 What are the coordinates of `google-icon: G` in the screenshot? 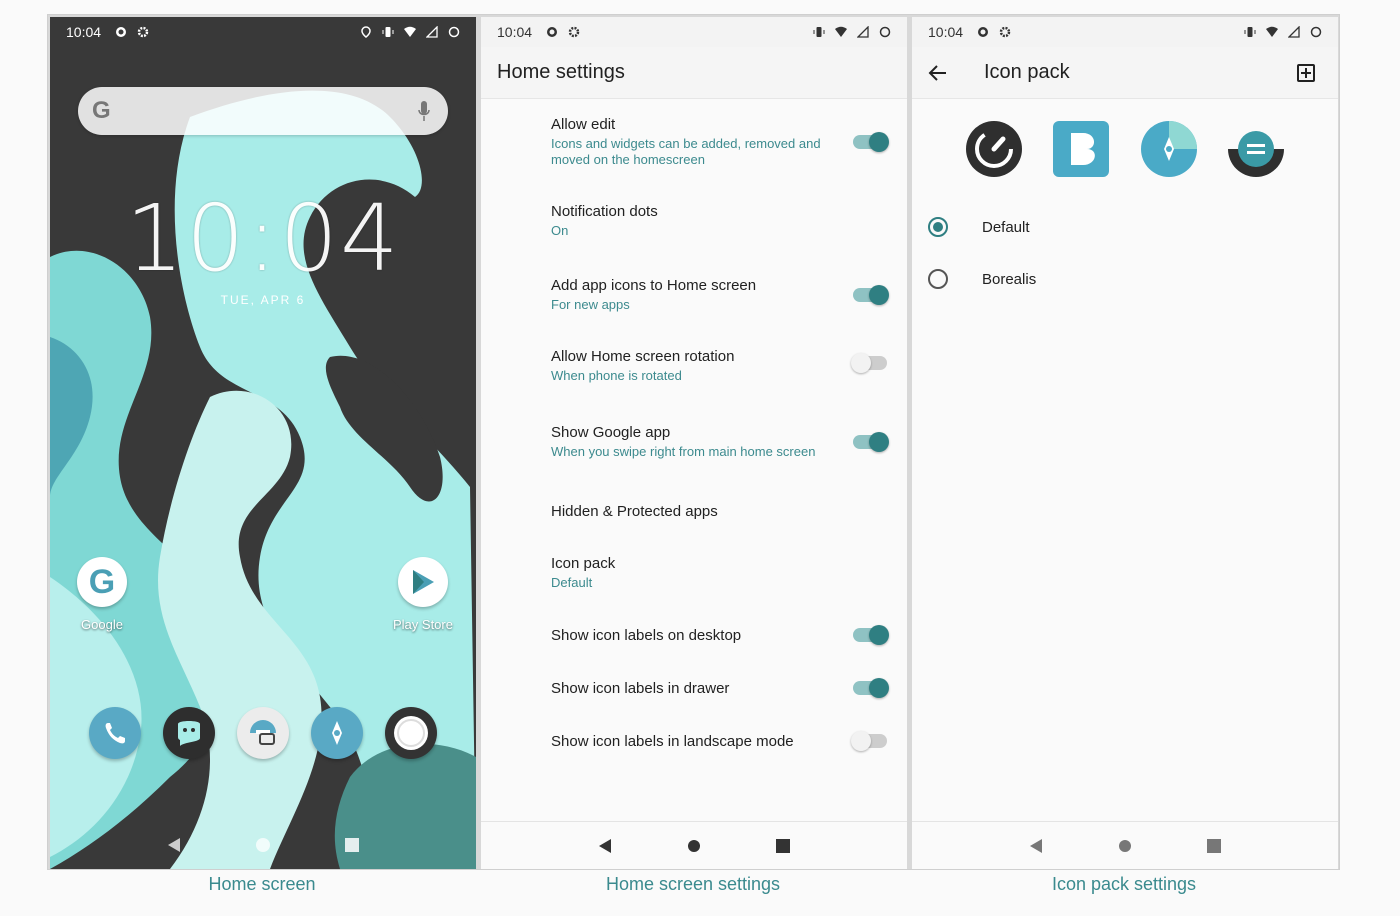 It's located at (102, 582).